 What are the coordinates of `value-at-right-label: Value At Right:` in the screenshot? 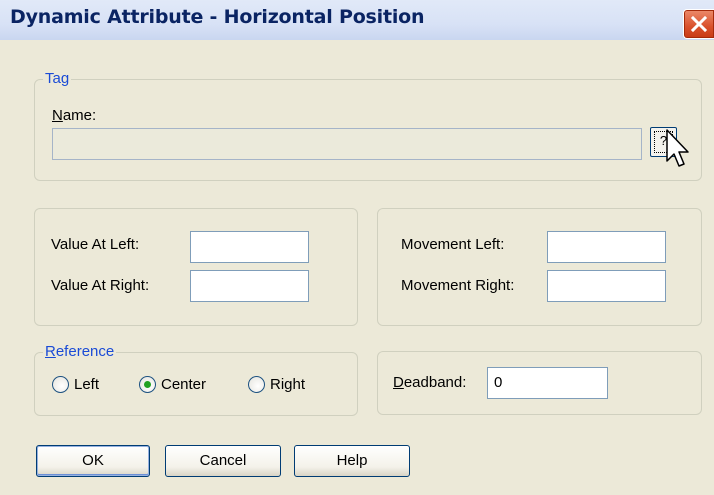 It's located at (100, 285).